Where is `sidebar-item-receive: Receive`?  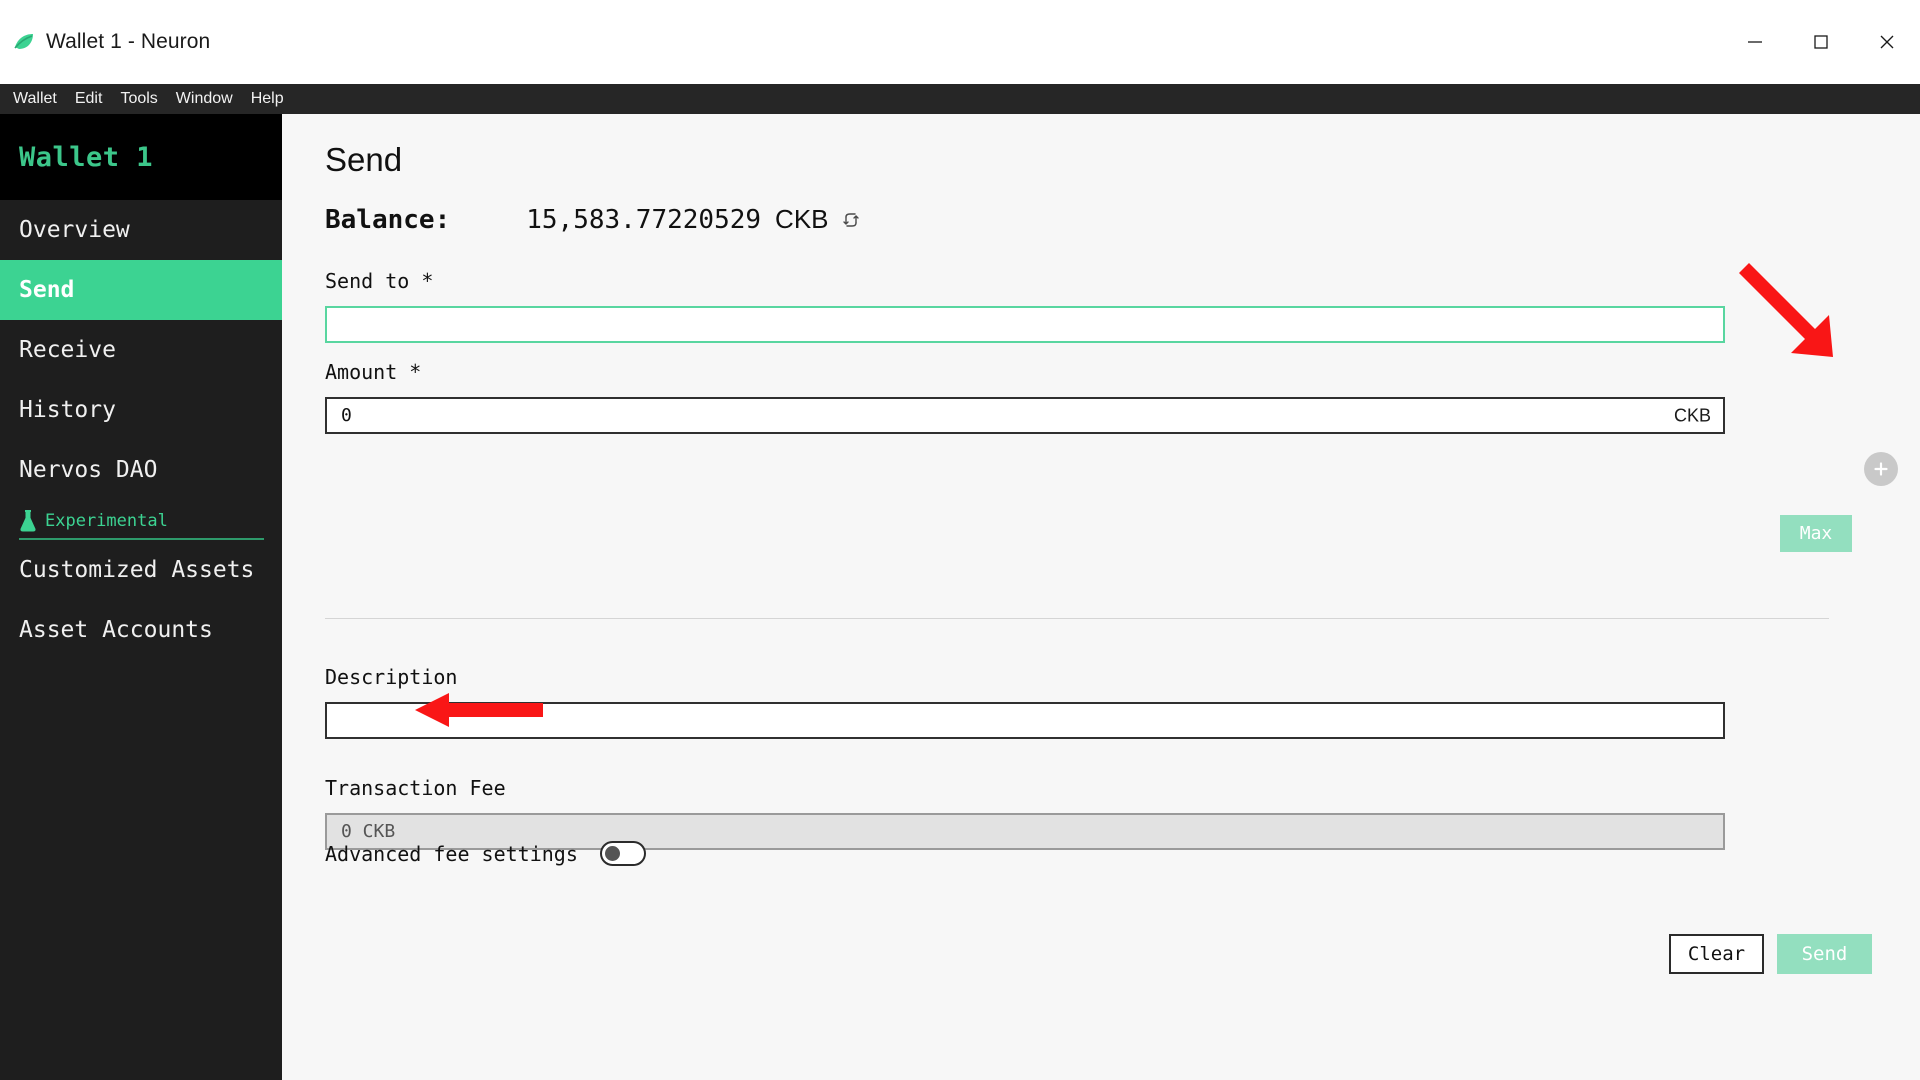 sidebar-item-receive: Receive is located at coordinates (141, 350).